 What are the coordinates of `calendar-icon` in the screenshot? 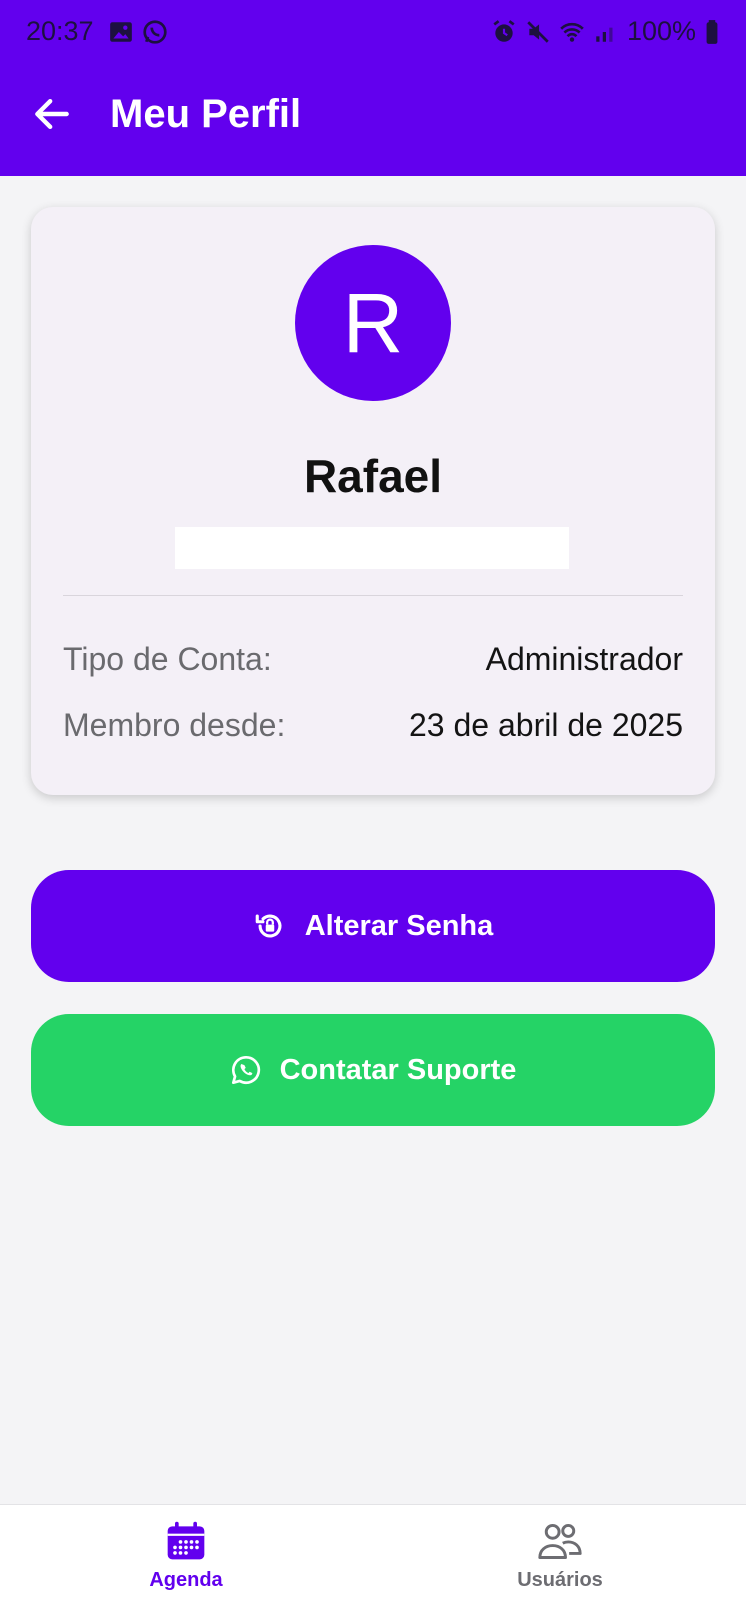 It's located at (186, 1540).